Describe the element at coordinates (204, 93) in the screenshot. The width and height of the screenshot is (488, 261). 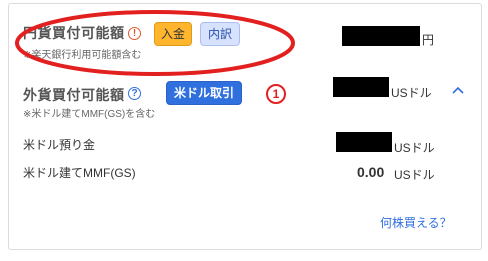
I see `usd-trade-button: 米ドル取引` at that location.